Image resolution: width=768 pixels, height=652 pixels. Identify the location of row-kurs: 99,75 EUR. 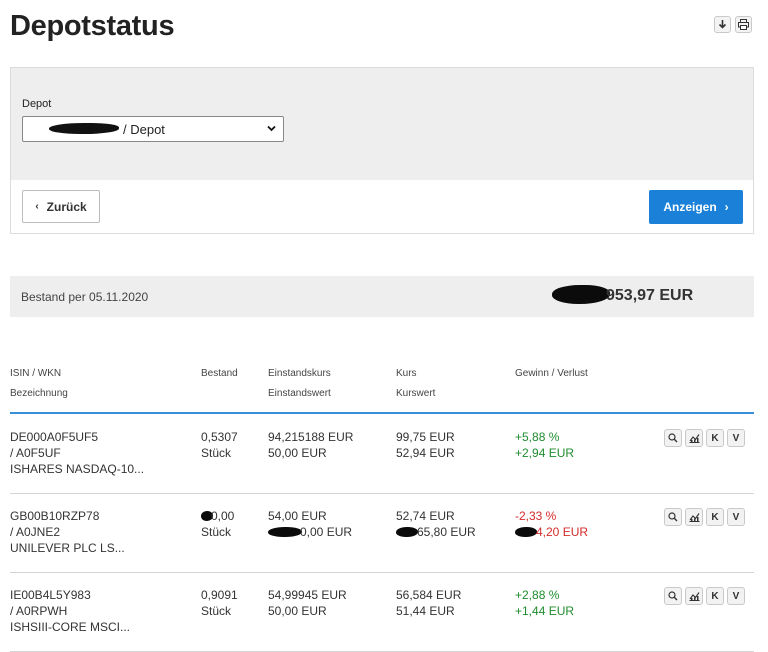
(425, 437).